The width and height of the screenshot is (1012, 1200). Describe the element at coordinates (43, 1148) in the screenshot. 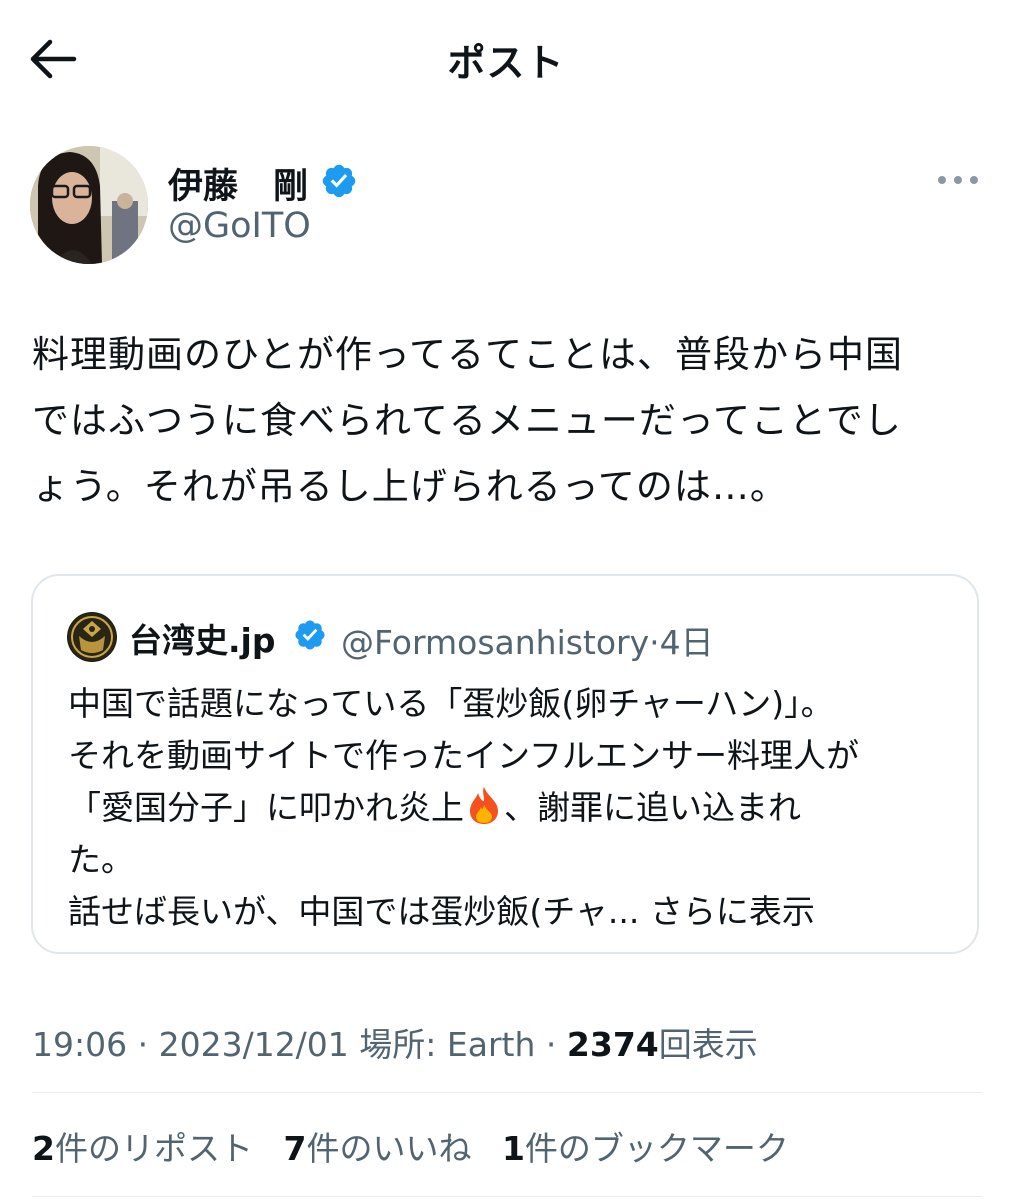

I see `reposts-count: 2` at that location.